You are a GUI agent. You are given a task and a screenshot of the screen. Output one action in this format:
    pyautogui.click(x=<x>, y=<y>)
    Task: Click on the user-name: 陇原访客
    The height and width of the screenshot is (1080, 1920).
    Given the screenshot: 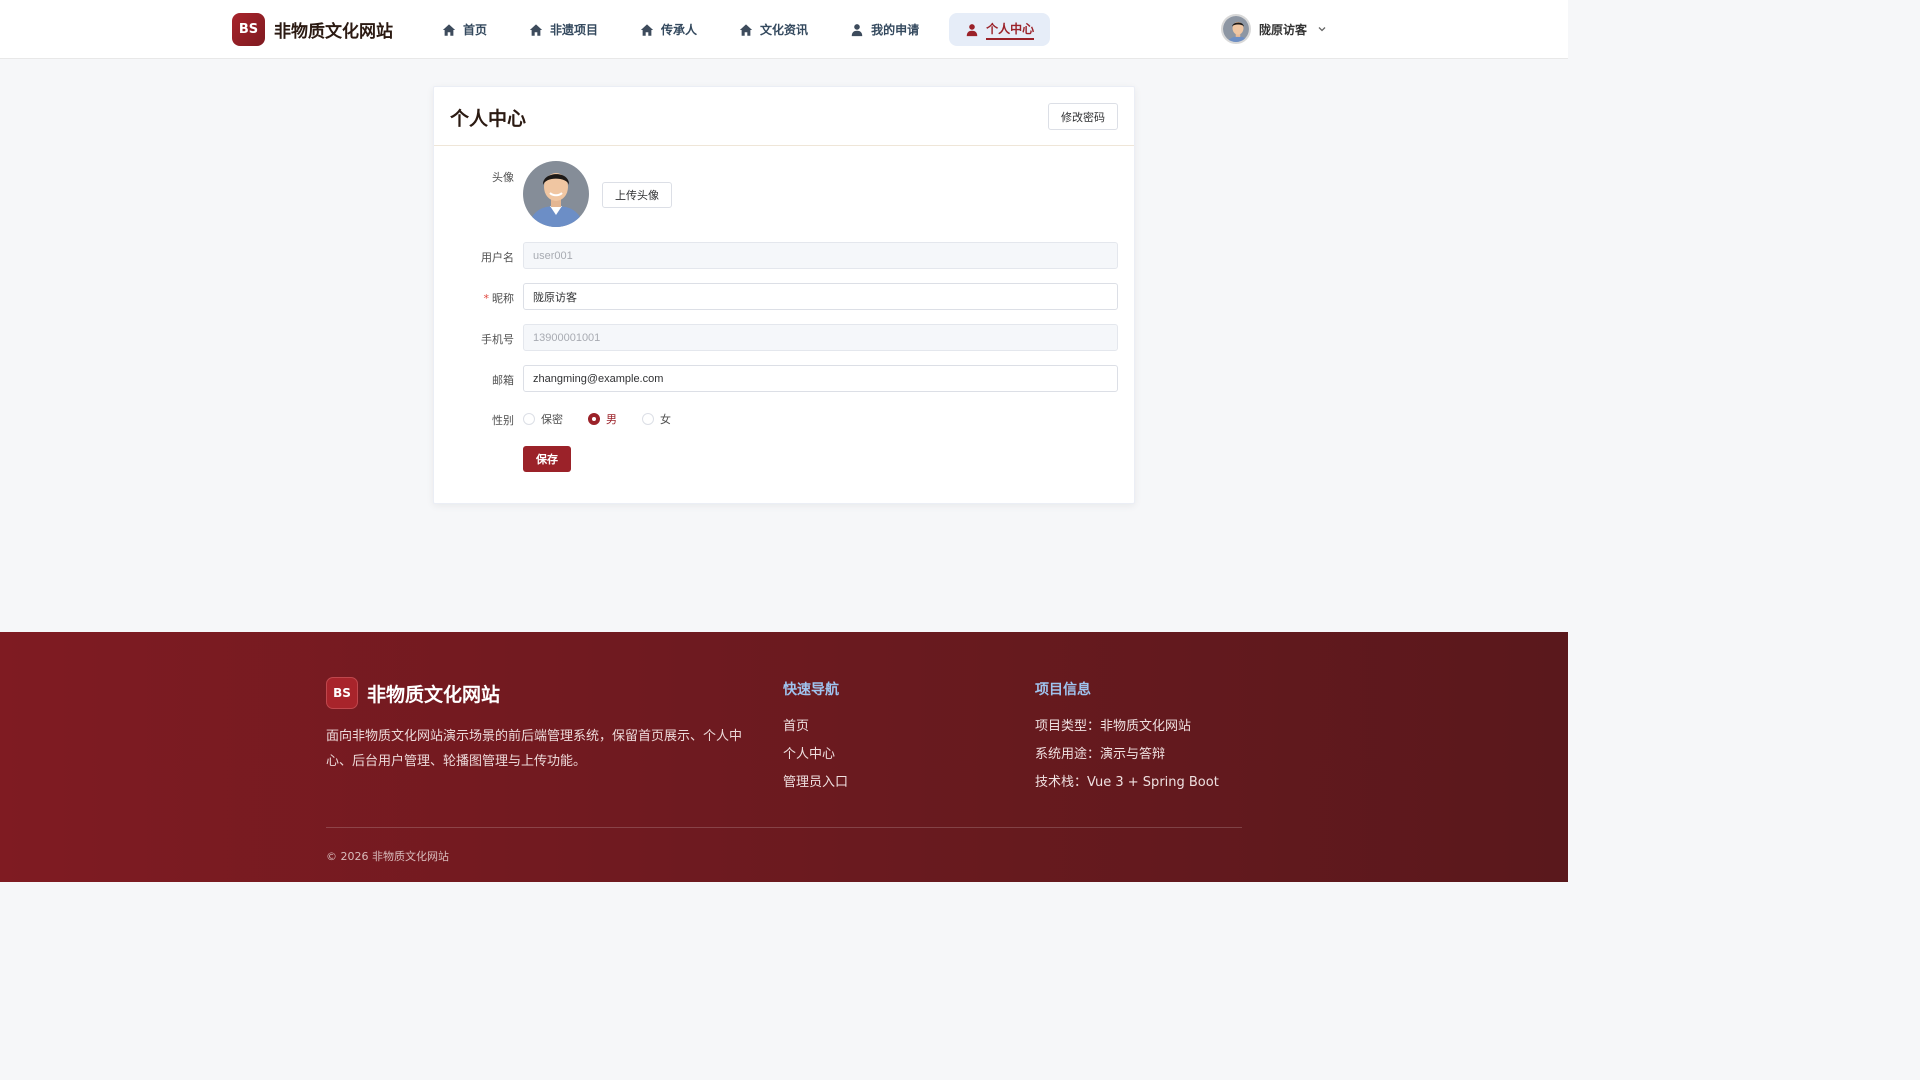 What is the action you would take?
    pyautogui.click(x=1283, y=29)
    